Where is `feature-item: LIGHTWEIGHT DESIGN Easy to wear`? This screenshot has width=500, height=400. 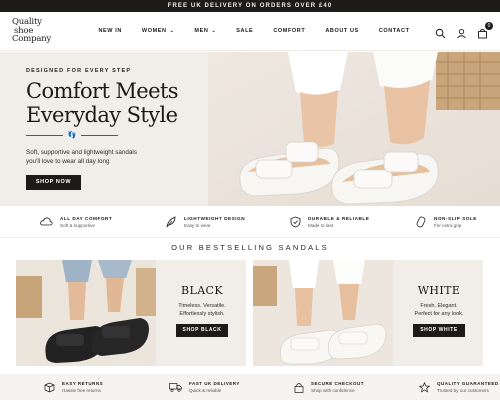 feature-item: LIGHTWEIGHT DESIGN Easy to wear is located at coordinates (187, 222).